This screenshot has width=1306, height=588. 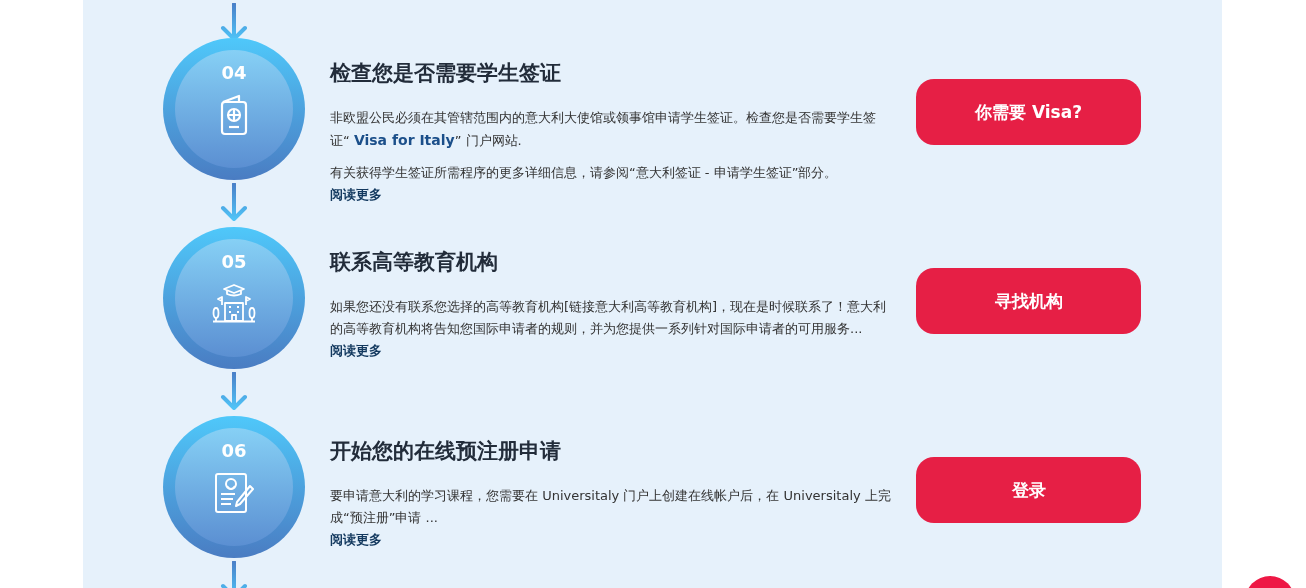 What do you see at coordinates (234, 493) in the screenshot?
I see `form-with-pen-icon` at bounding box center [234, 493].